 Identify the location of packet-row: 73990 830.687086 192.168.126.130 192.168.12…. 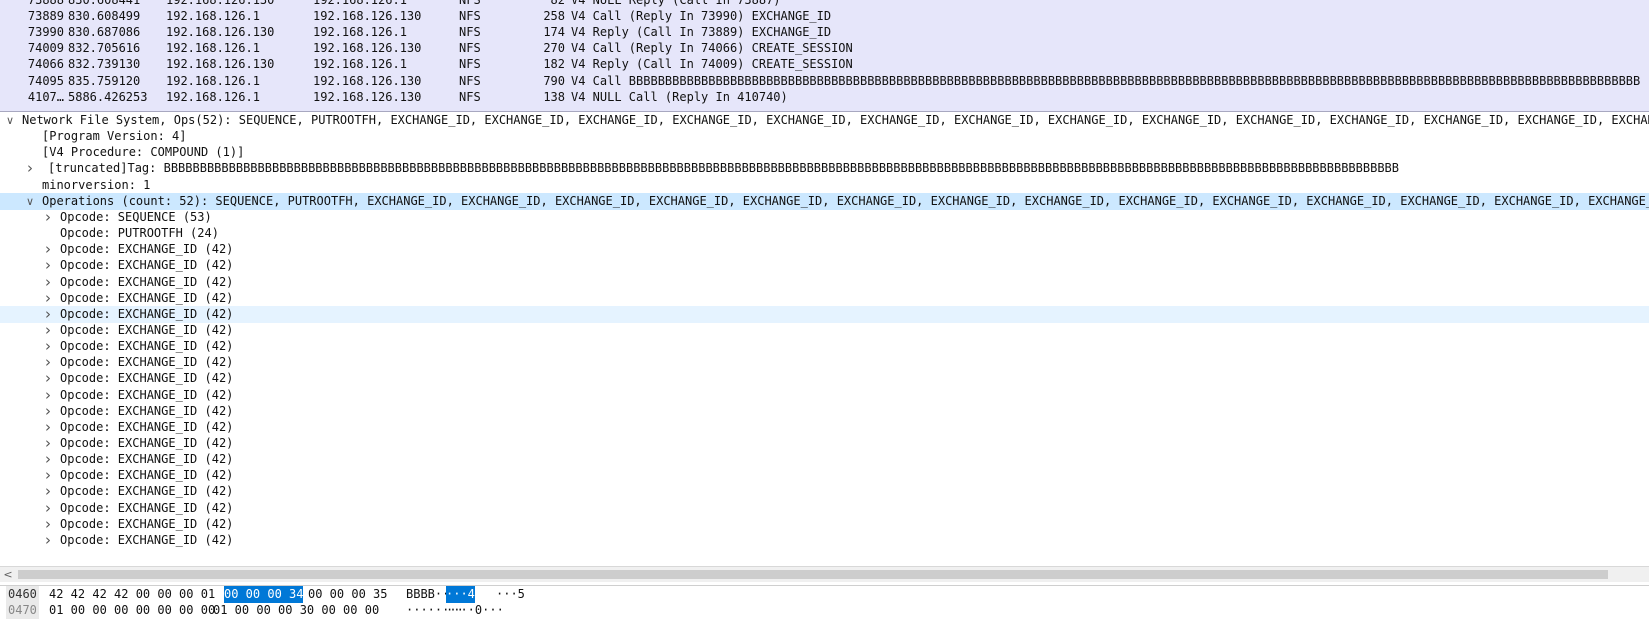
(824, 32).